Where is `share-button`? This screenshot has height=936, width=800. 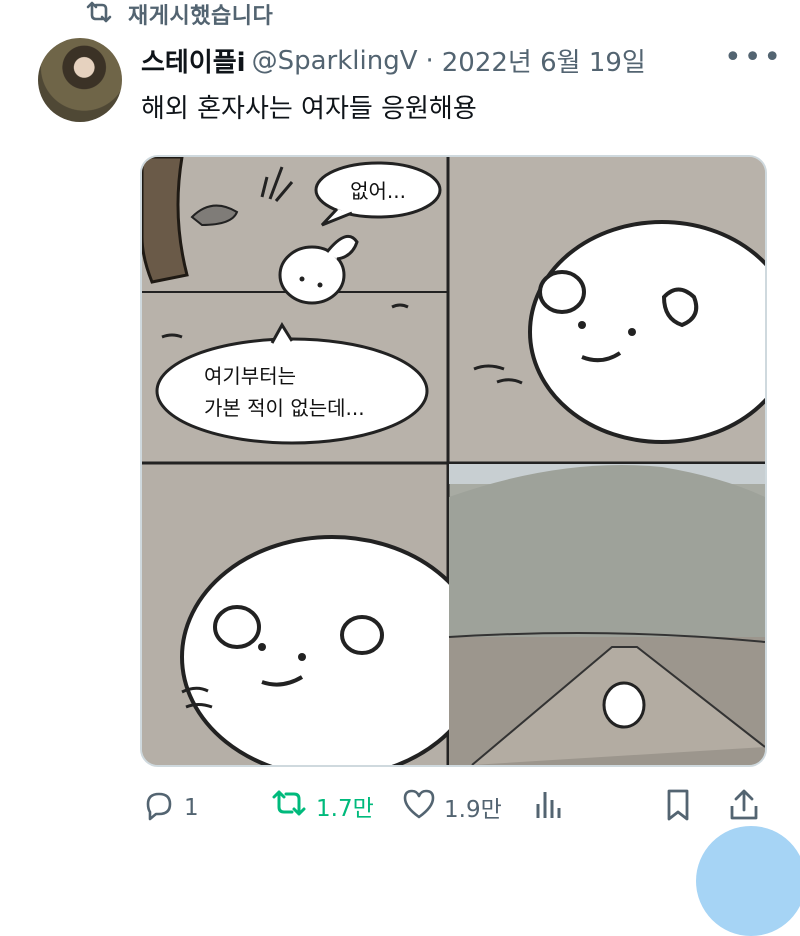
share-button is located at coordinates (744, 808).